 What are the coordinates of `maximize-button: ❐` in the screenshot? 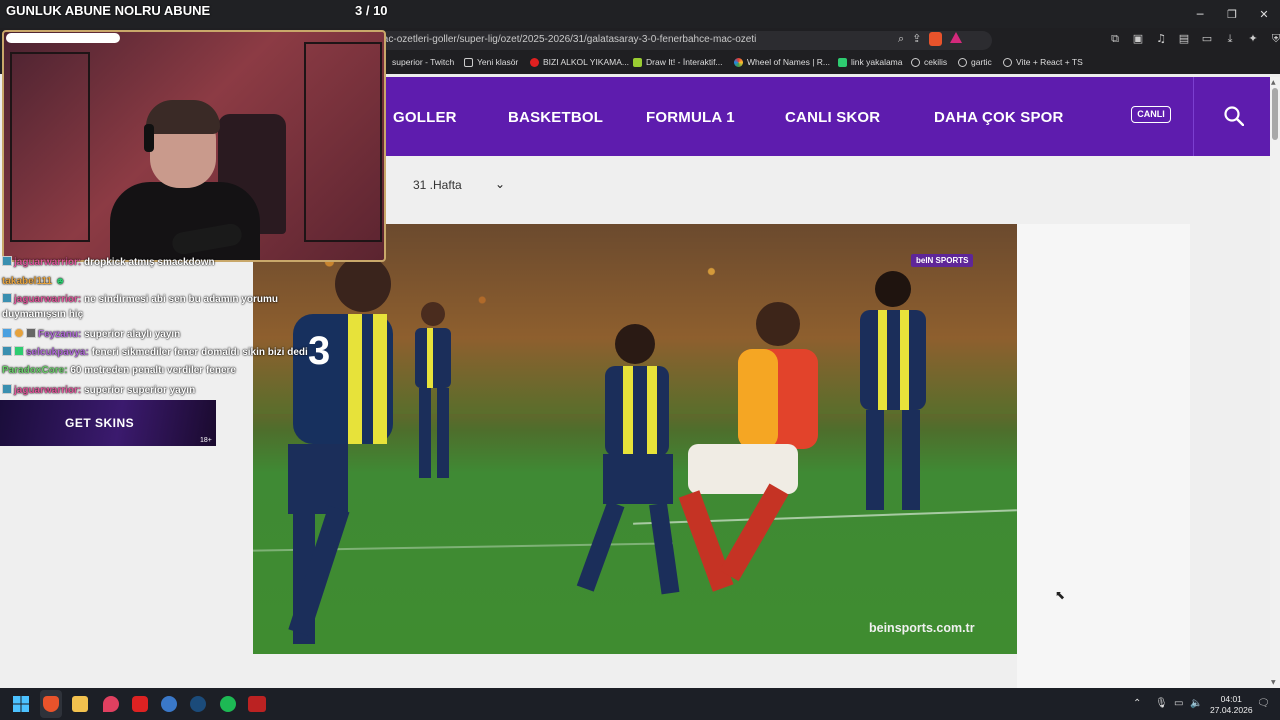 It's located at (1232, 14).